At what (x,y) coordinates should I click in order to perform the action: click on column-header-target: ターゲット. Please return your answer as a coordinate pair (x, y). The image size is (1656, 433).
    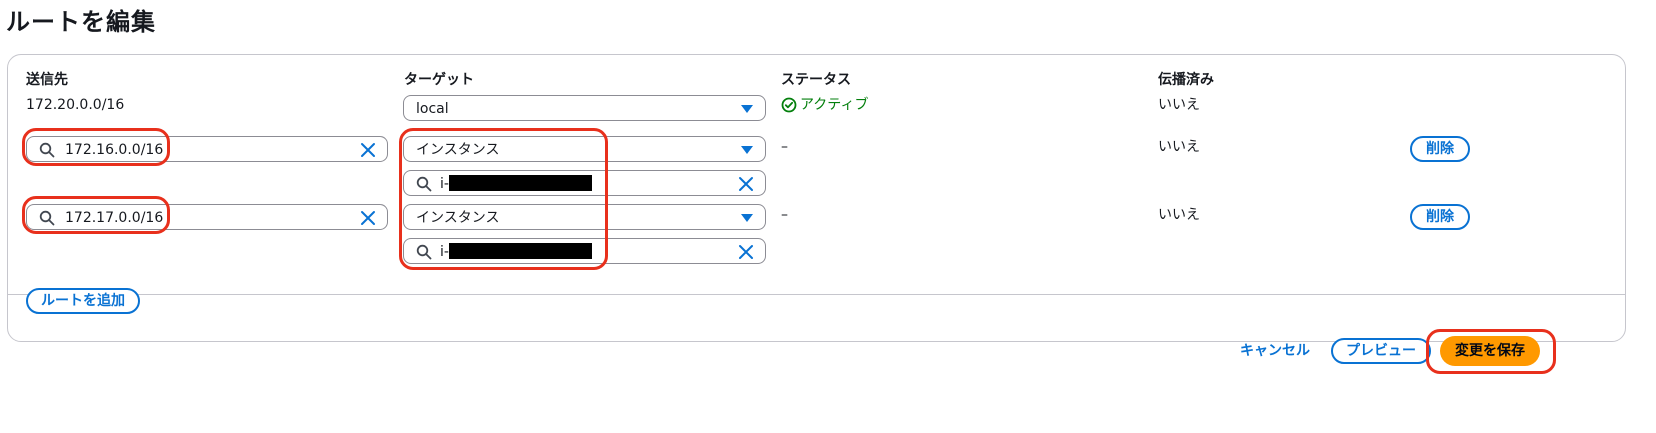
    Looking at the image, I should click on (439, 80).